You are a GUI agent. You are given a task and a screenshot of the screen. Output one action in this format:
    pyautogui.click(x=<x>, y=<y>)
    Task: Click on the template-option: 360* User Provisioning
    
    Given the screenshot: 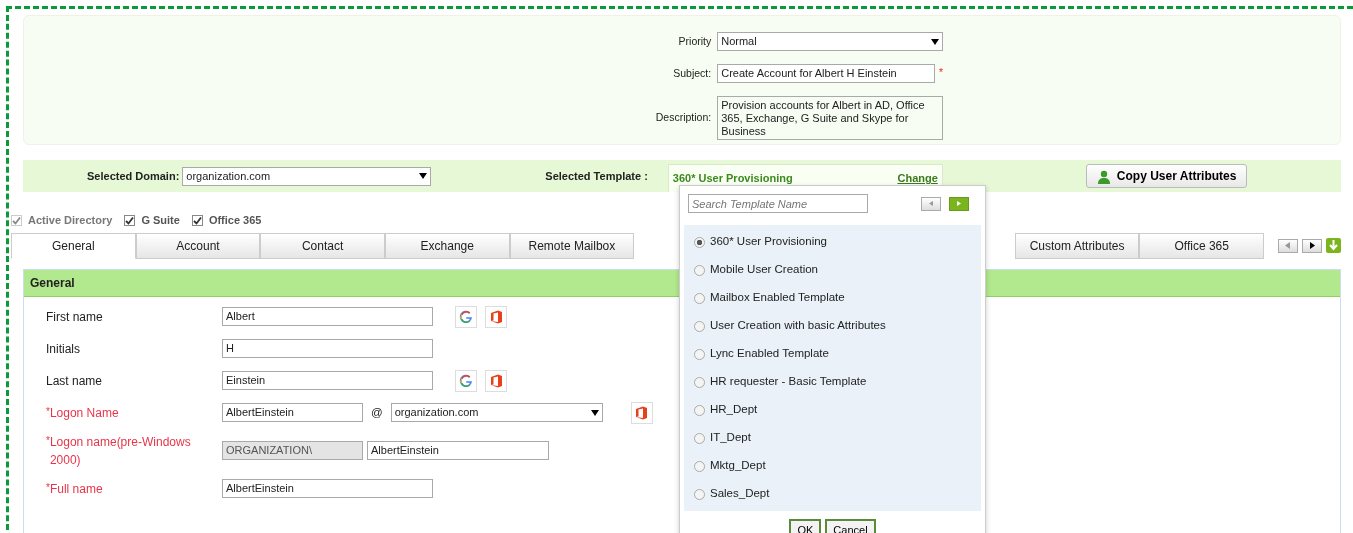 What is the action you would take?
    pyautogui.click(x=768, y=242)
    